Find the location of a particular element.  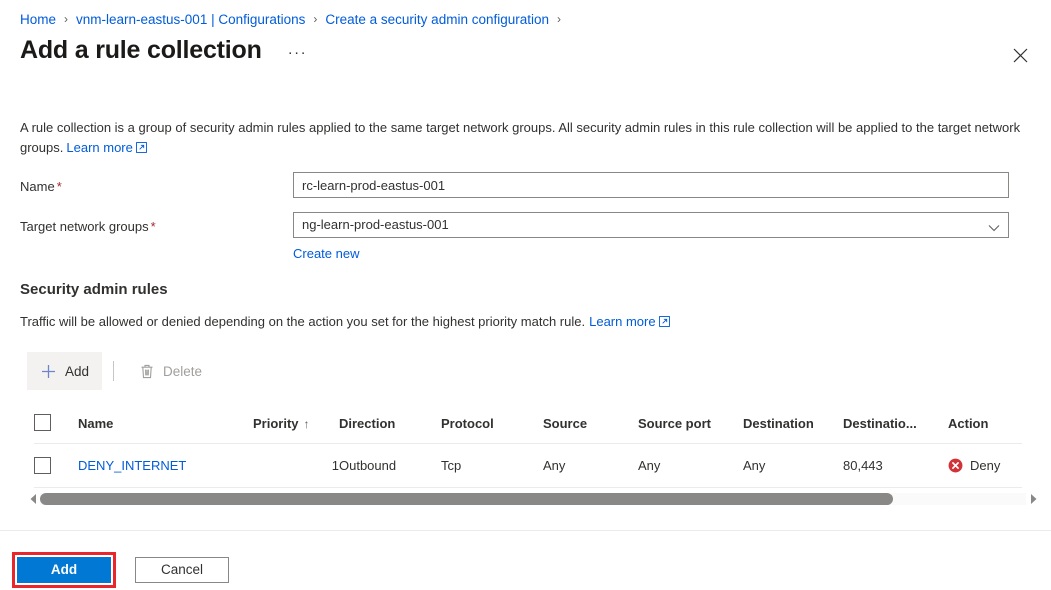

name-control is located at coordinates (657, 185).